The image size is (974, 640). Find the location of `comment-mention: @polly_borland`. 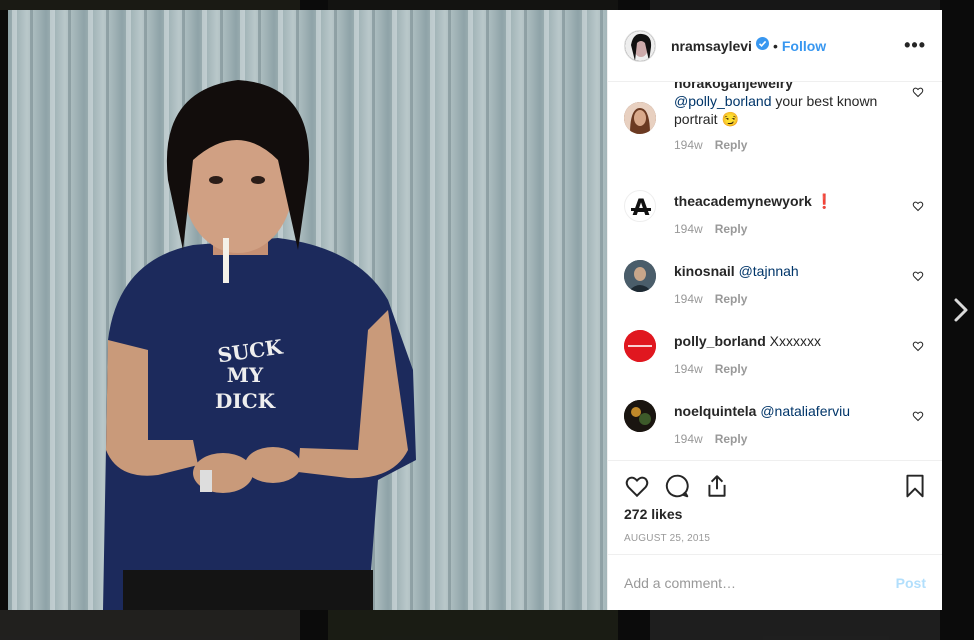

comment-mention: @polly_borland is located at coordinates (723, 101).